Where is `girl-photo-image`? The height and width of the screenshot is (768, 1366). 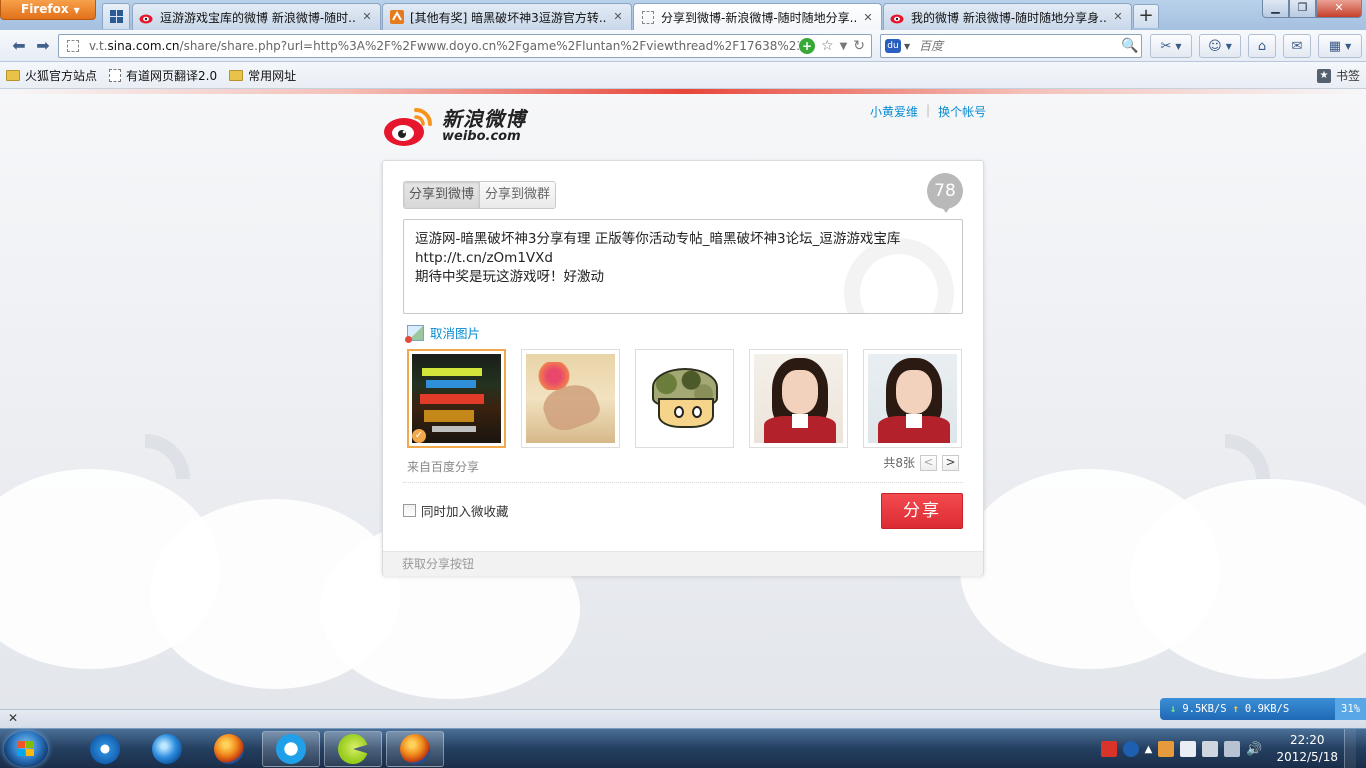 girl-photo-image is located at coordinates (798, 398).